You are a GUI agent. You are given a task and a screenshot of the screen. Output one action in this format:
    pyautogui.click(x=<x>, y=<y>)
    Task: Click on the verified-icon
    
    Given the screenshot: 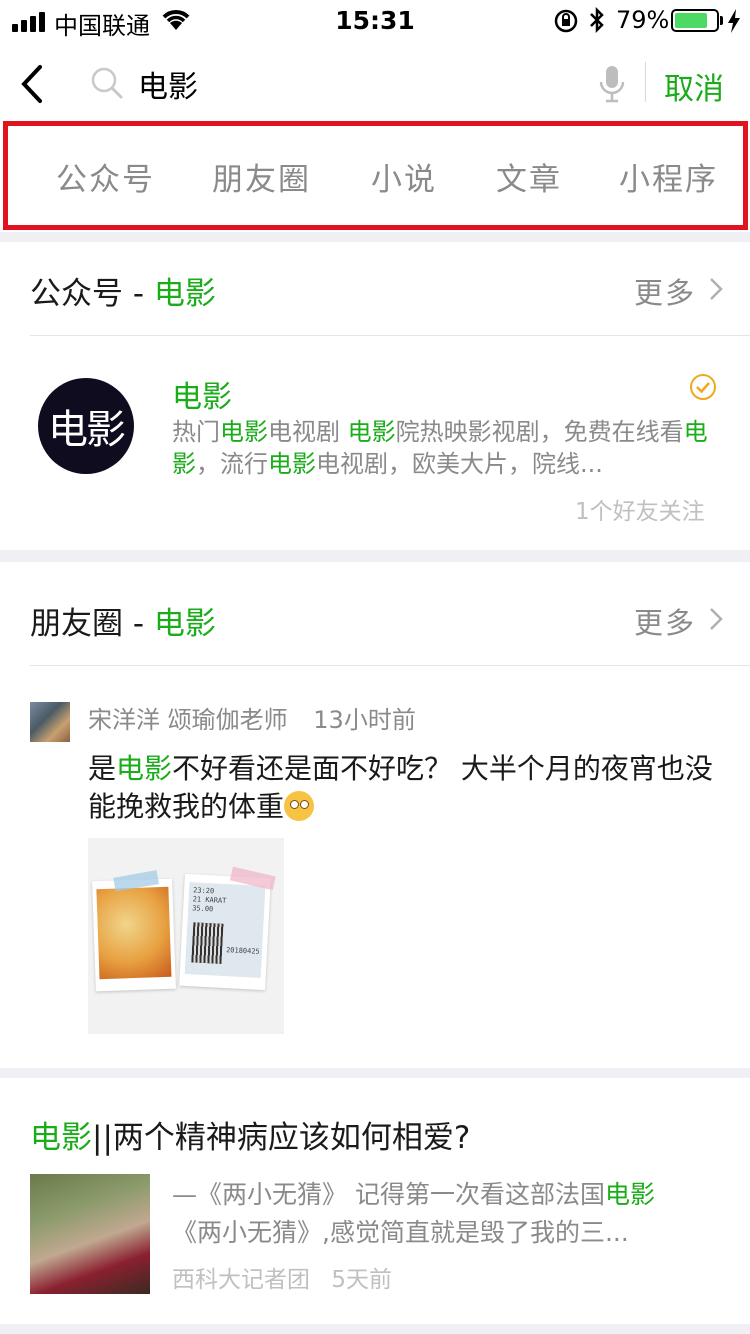 What is the action you would take?
    pyautogui.click(x=703, y=387)
    